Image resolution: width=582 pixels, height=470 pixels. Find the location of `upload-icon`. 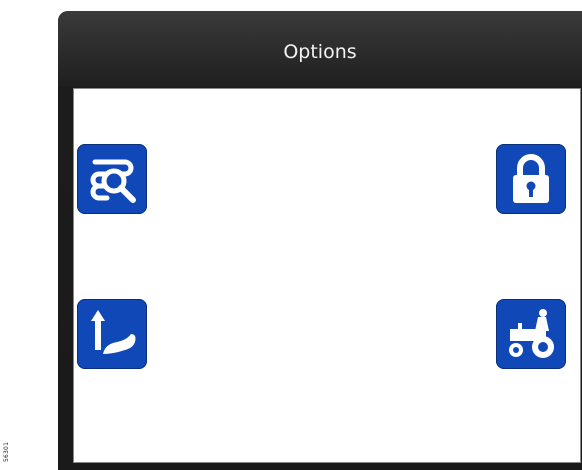

upload-icon is located at coordinates (113, 332).